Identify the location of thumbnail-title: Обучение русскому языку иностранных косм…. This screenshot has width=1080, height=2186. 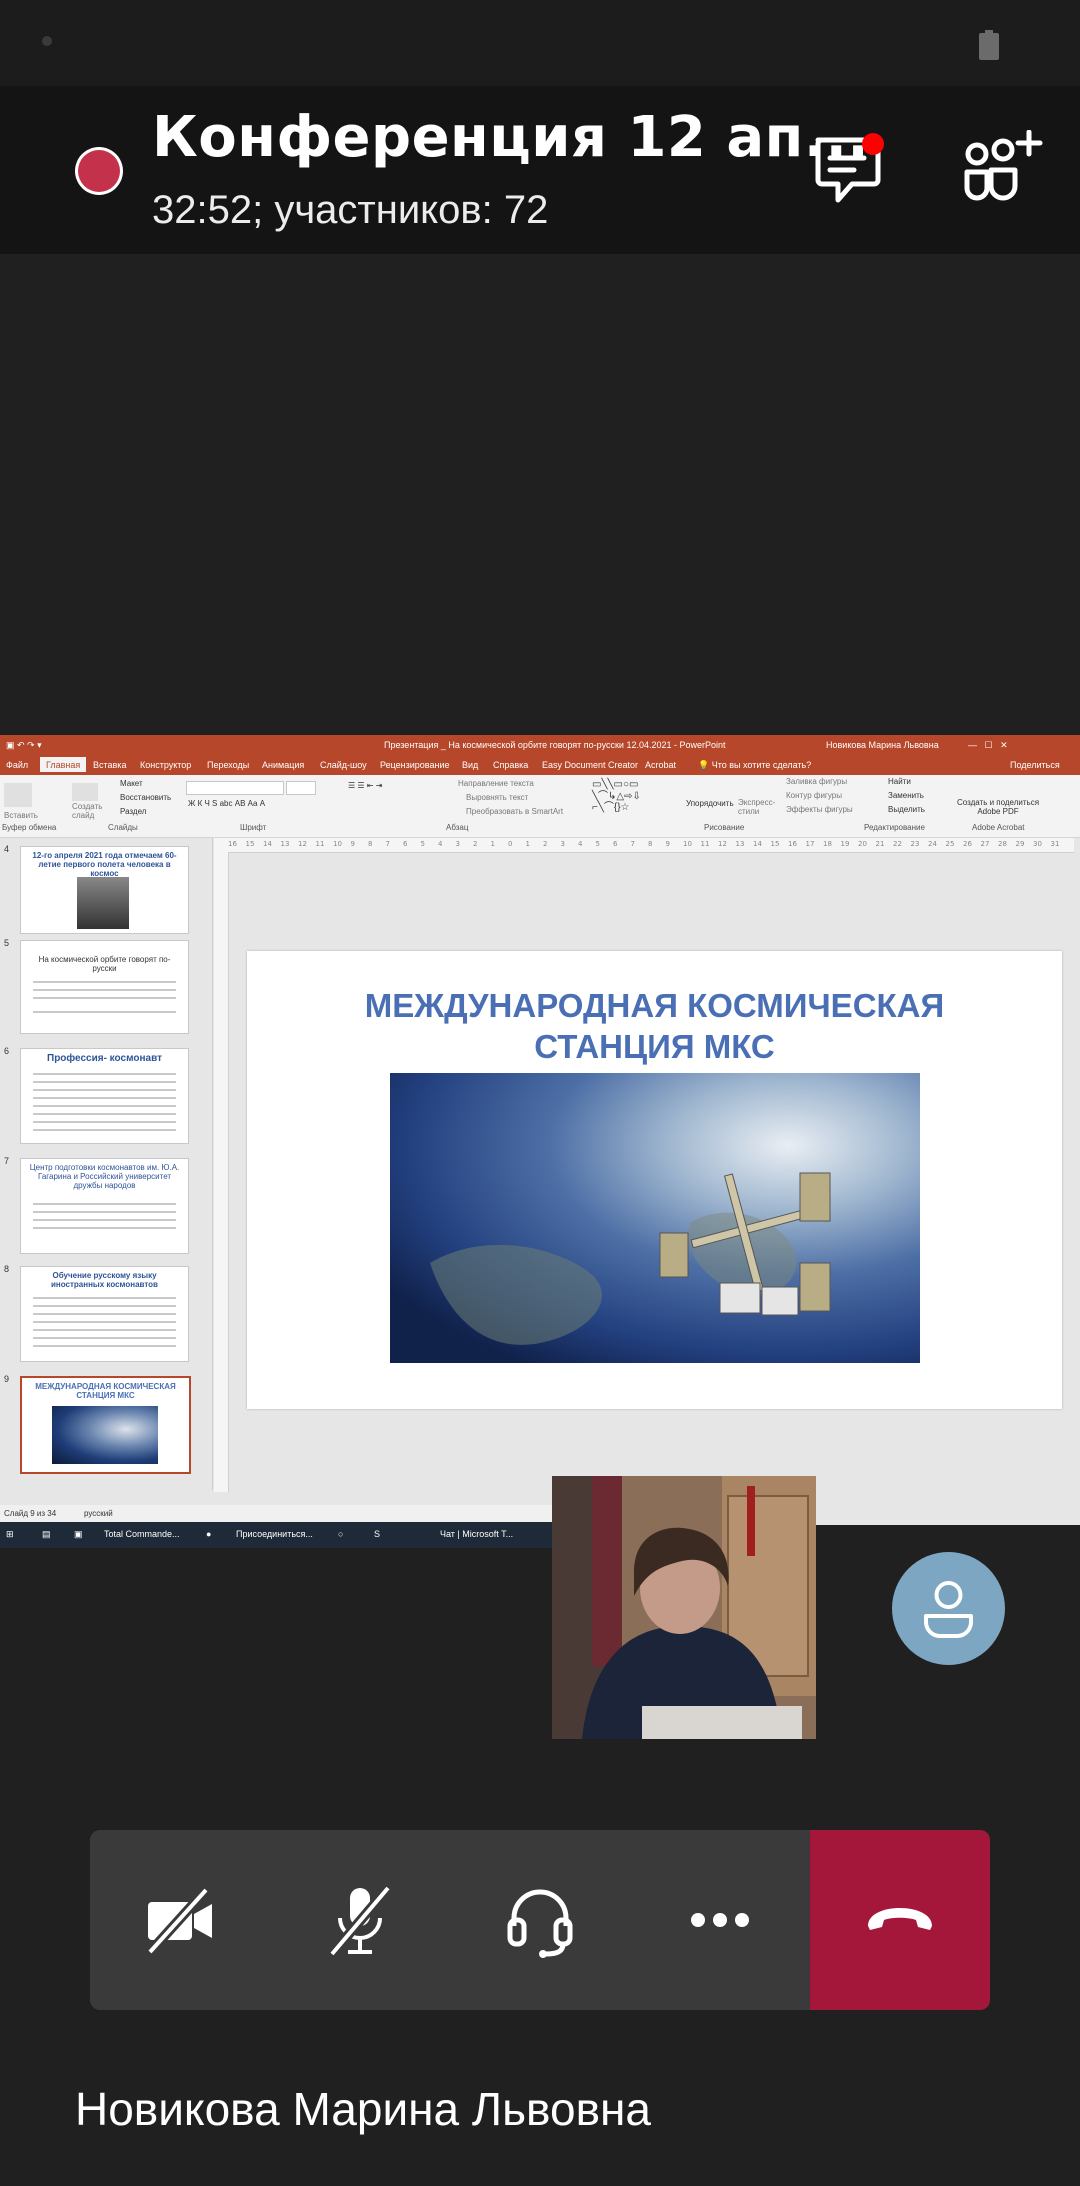
(104, 1280).